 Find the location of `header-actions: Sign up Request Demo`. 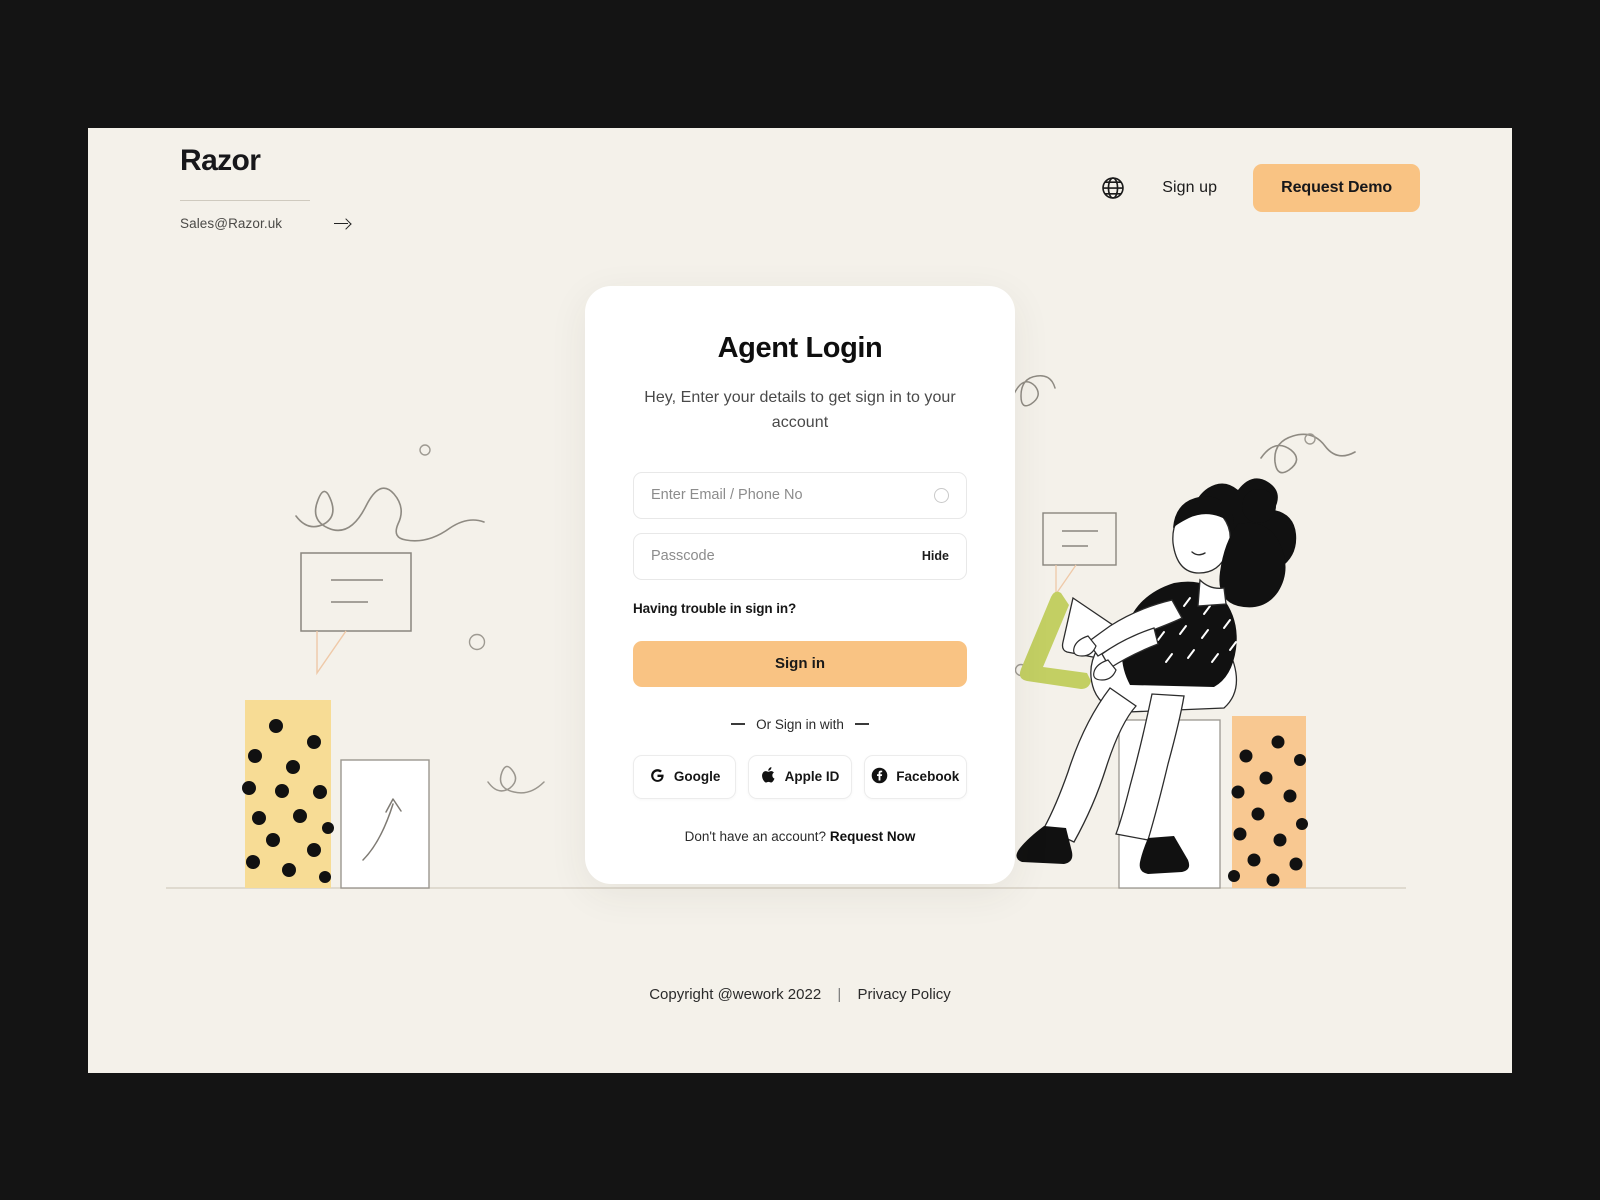

header-actions: Sign up Request Demo is located at coordinates (1260, 187).